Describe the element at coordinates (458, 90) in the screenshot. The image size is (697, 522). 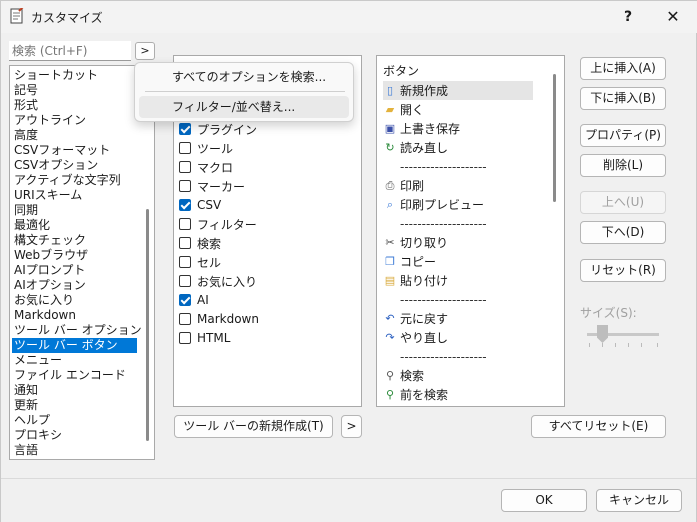
I see `button-item: ▯ 新規作成` at that location.